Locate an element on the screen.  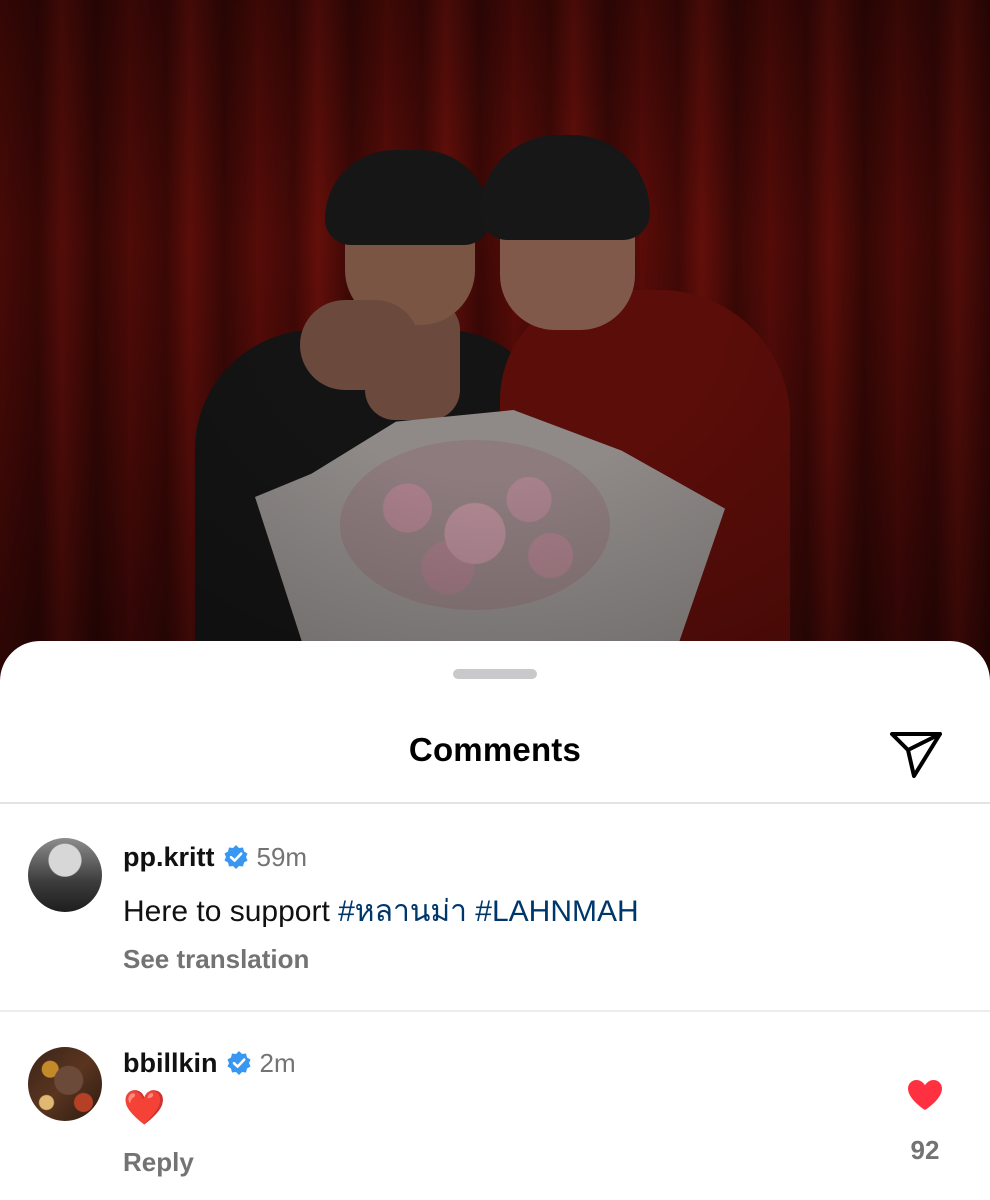
comment-username: bbillkin is located at coordinates (170, 1063).